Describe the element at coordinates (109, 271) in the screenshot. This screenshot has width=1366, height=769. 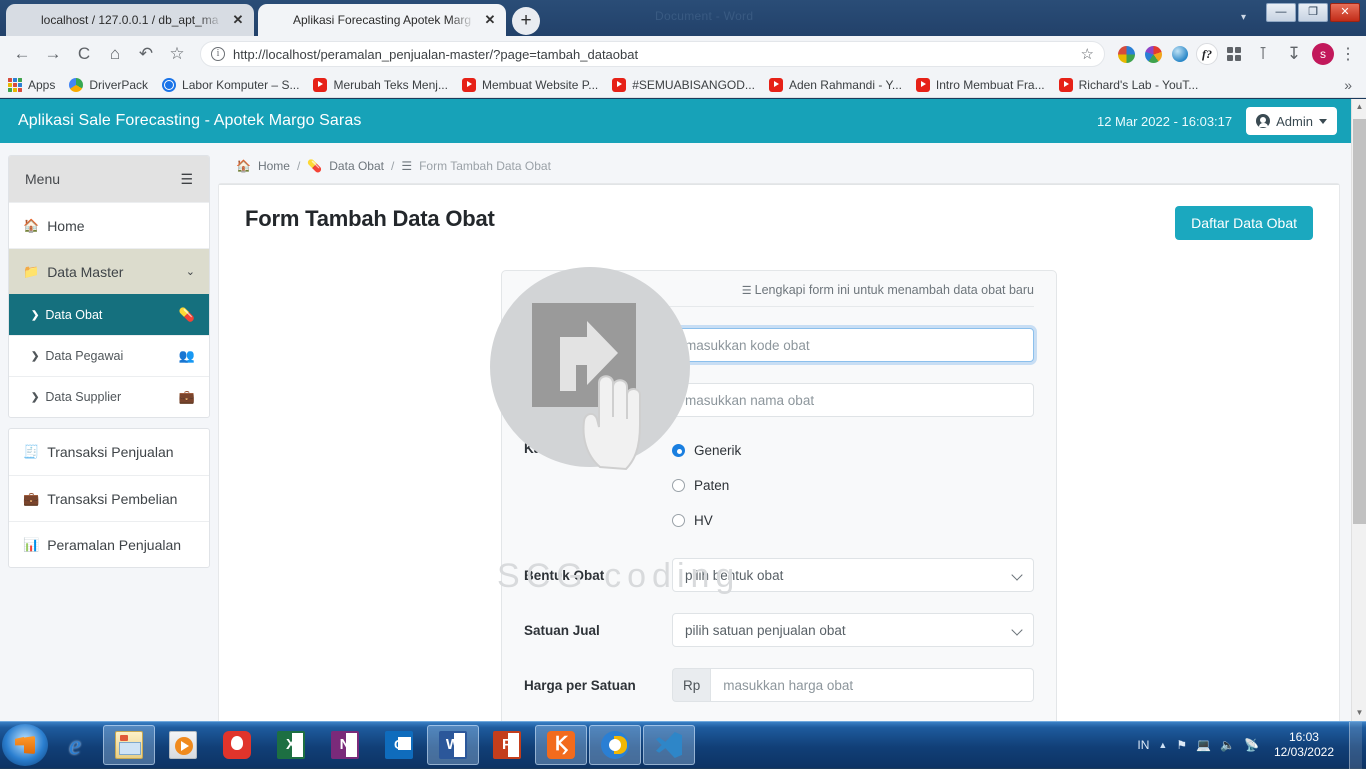
I see `sidebar-item-data-master: 📁 Data Master ⌄` at that location.